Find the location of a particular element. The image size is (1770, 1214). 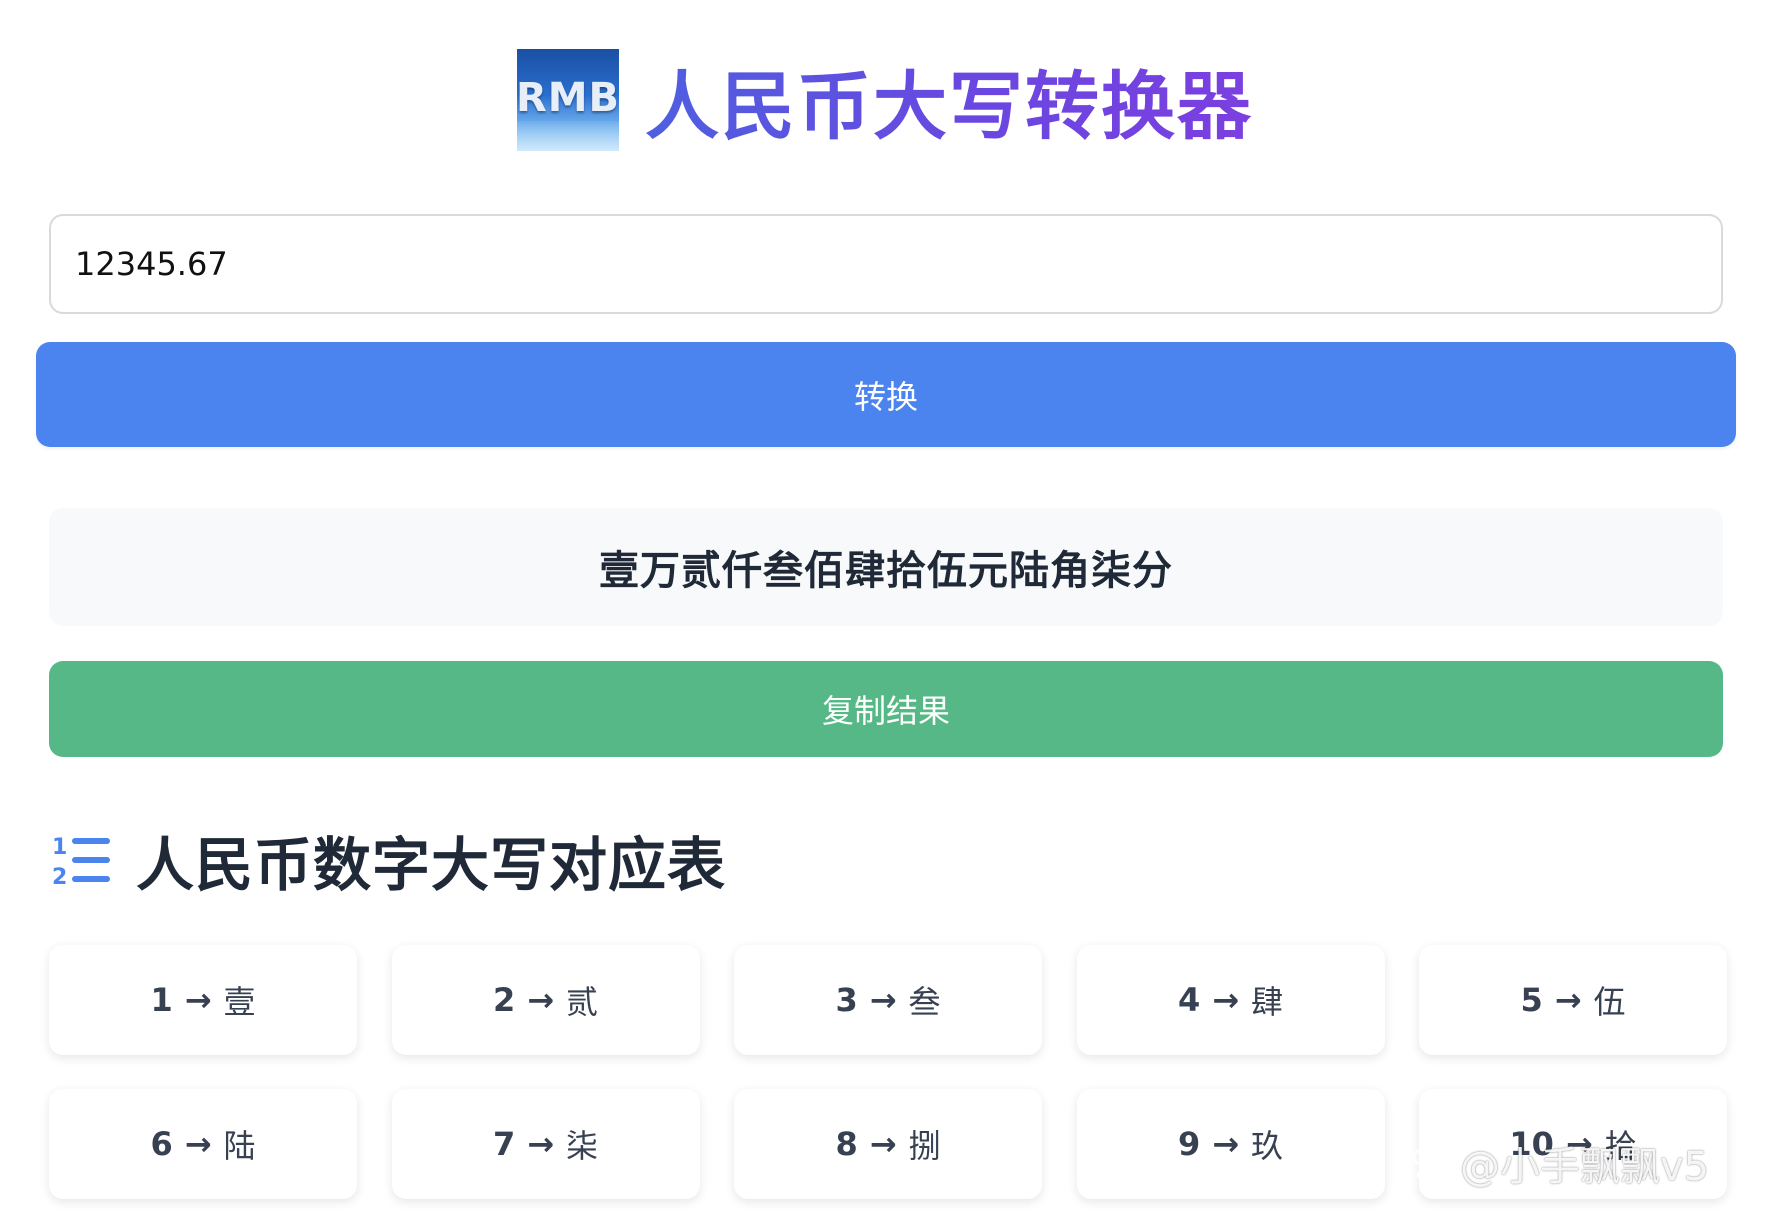

logo-text: RMB is located at coordinates (568, 98).